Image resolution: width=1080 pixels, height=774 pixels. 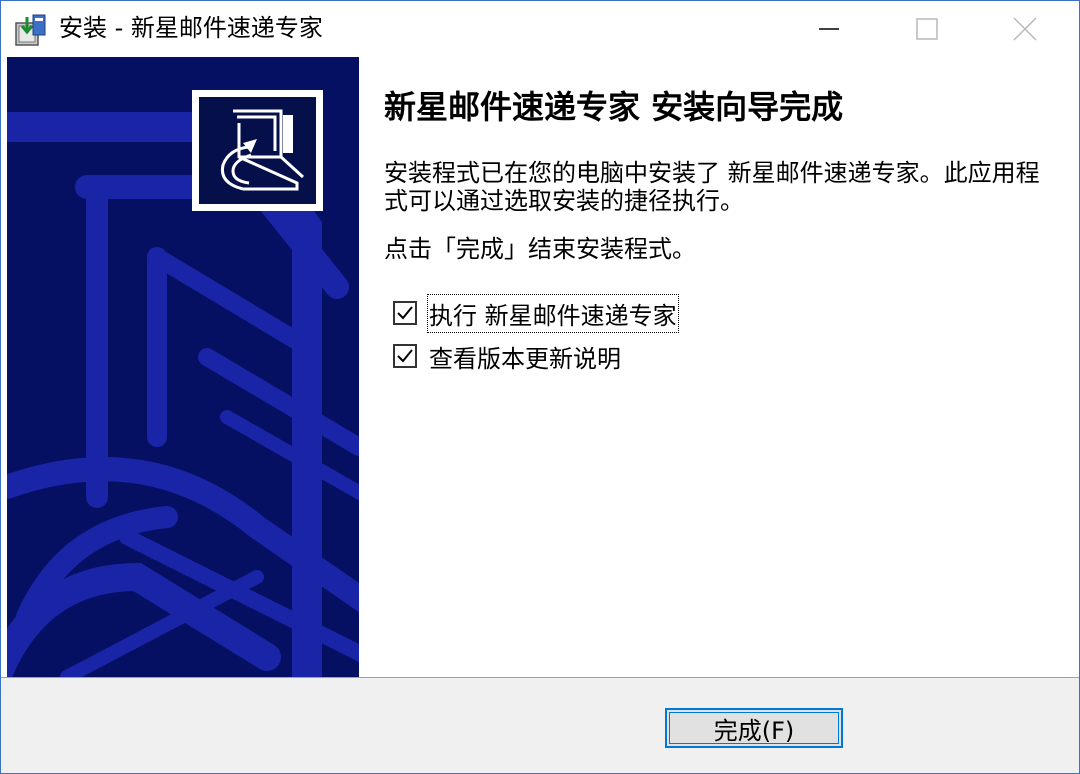 I want to click on finish-button-label: 完成(F), so click(x=754, y=730).